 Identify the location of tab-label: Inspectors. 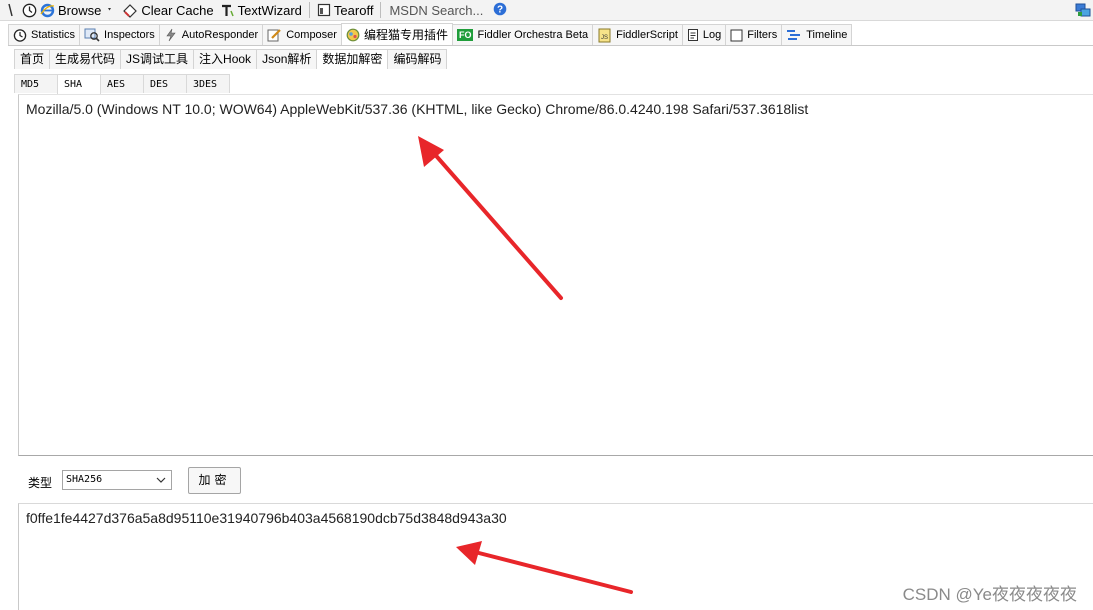
(129, 35).